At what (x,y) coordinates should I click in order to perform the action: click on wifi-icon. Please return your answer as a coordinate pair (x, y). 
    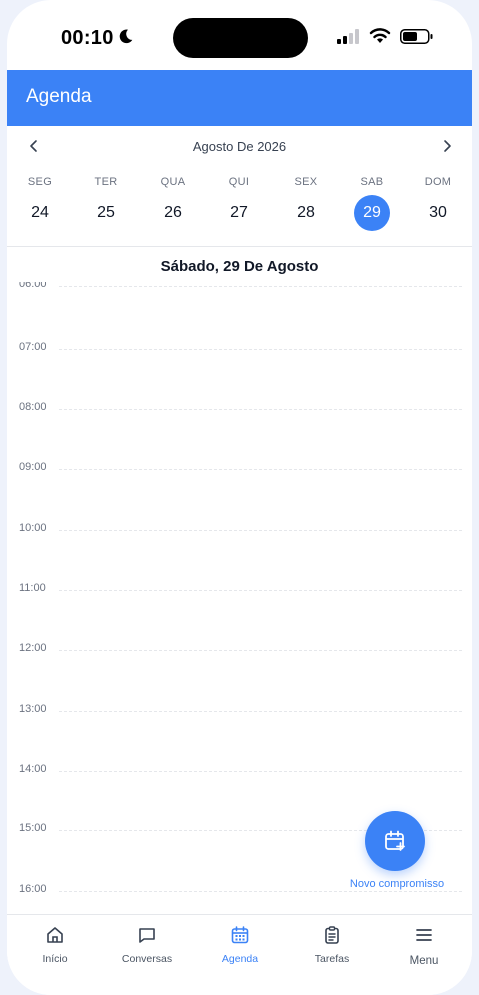
    Looking at the image, I should click on (380, 35).